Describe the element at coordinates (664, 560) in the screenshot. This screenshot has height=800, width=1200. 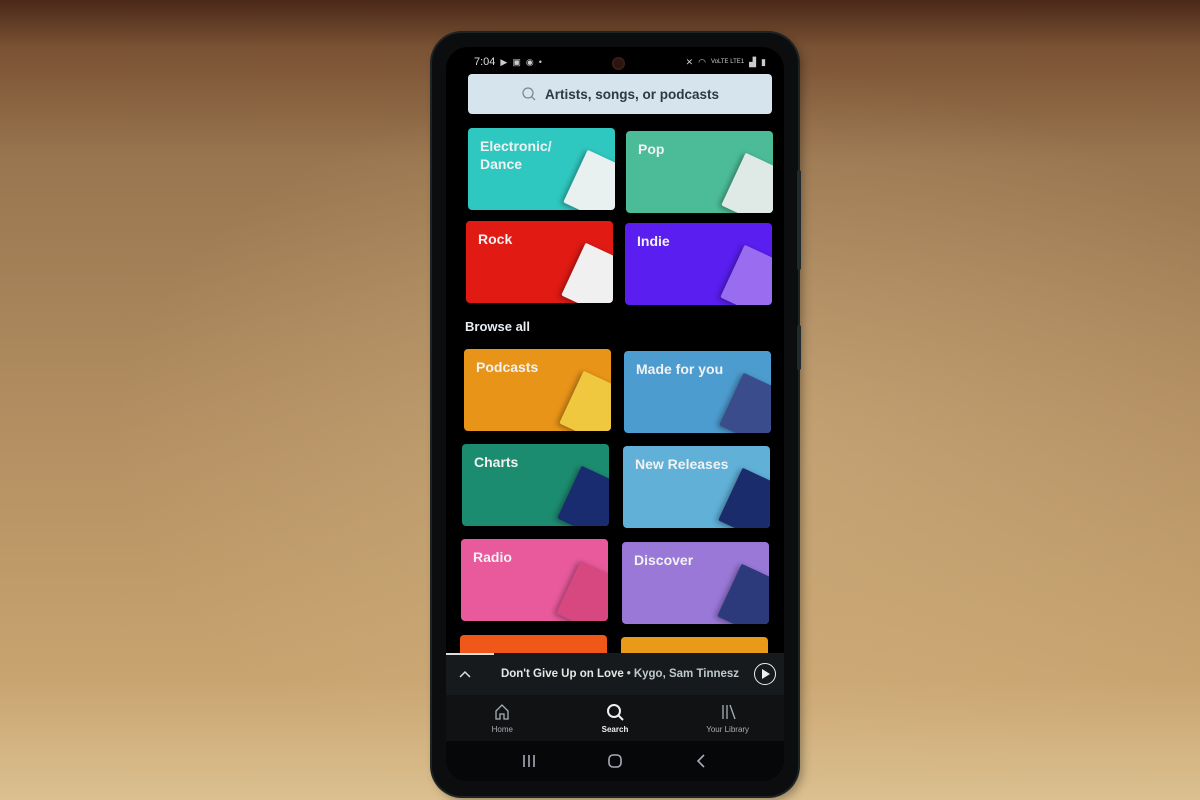
I see `category-label: Discover` at that location.